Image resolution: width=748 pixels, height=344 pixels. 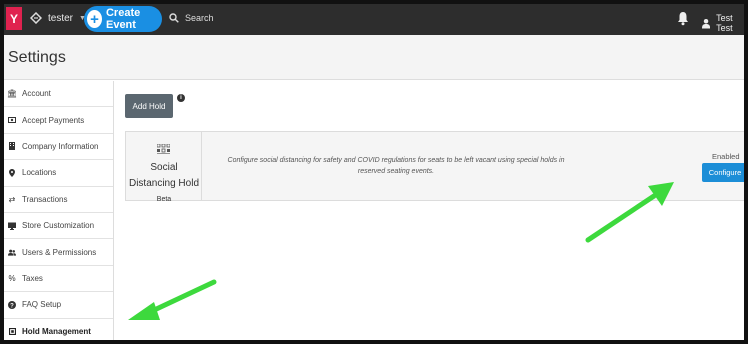 I want to click on sidebar-item-accept-payments: Accept Payments, so click(x=58, y=120).